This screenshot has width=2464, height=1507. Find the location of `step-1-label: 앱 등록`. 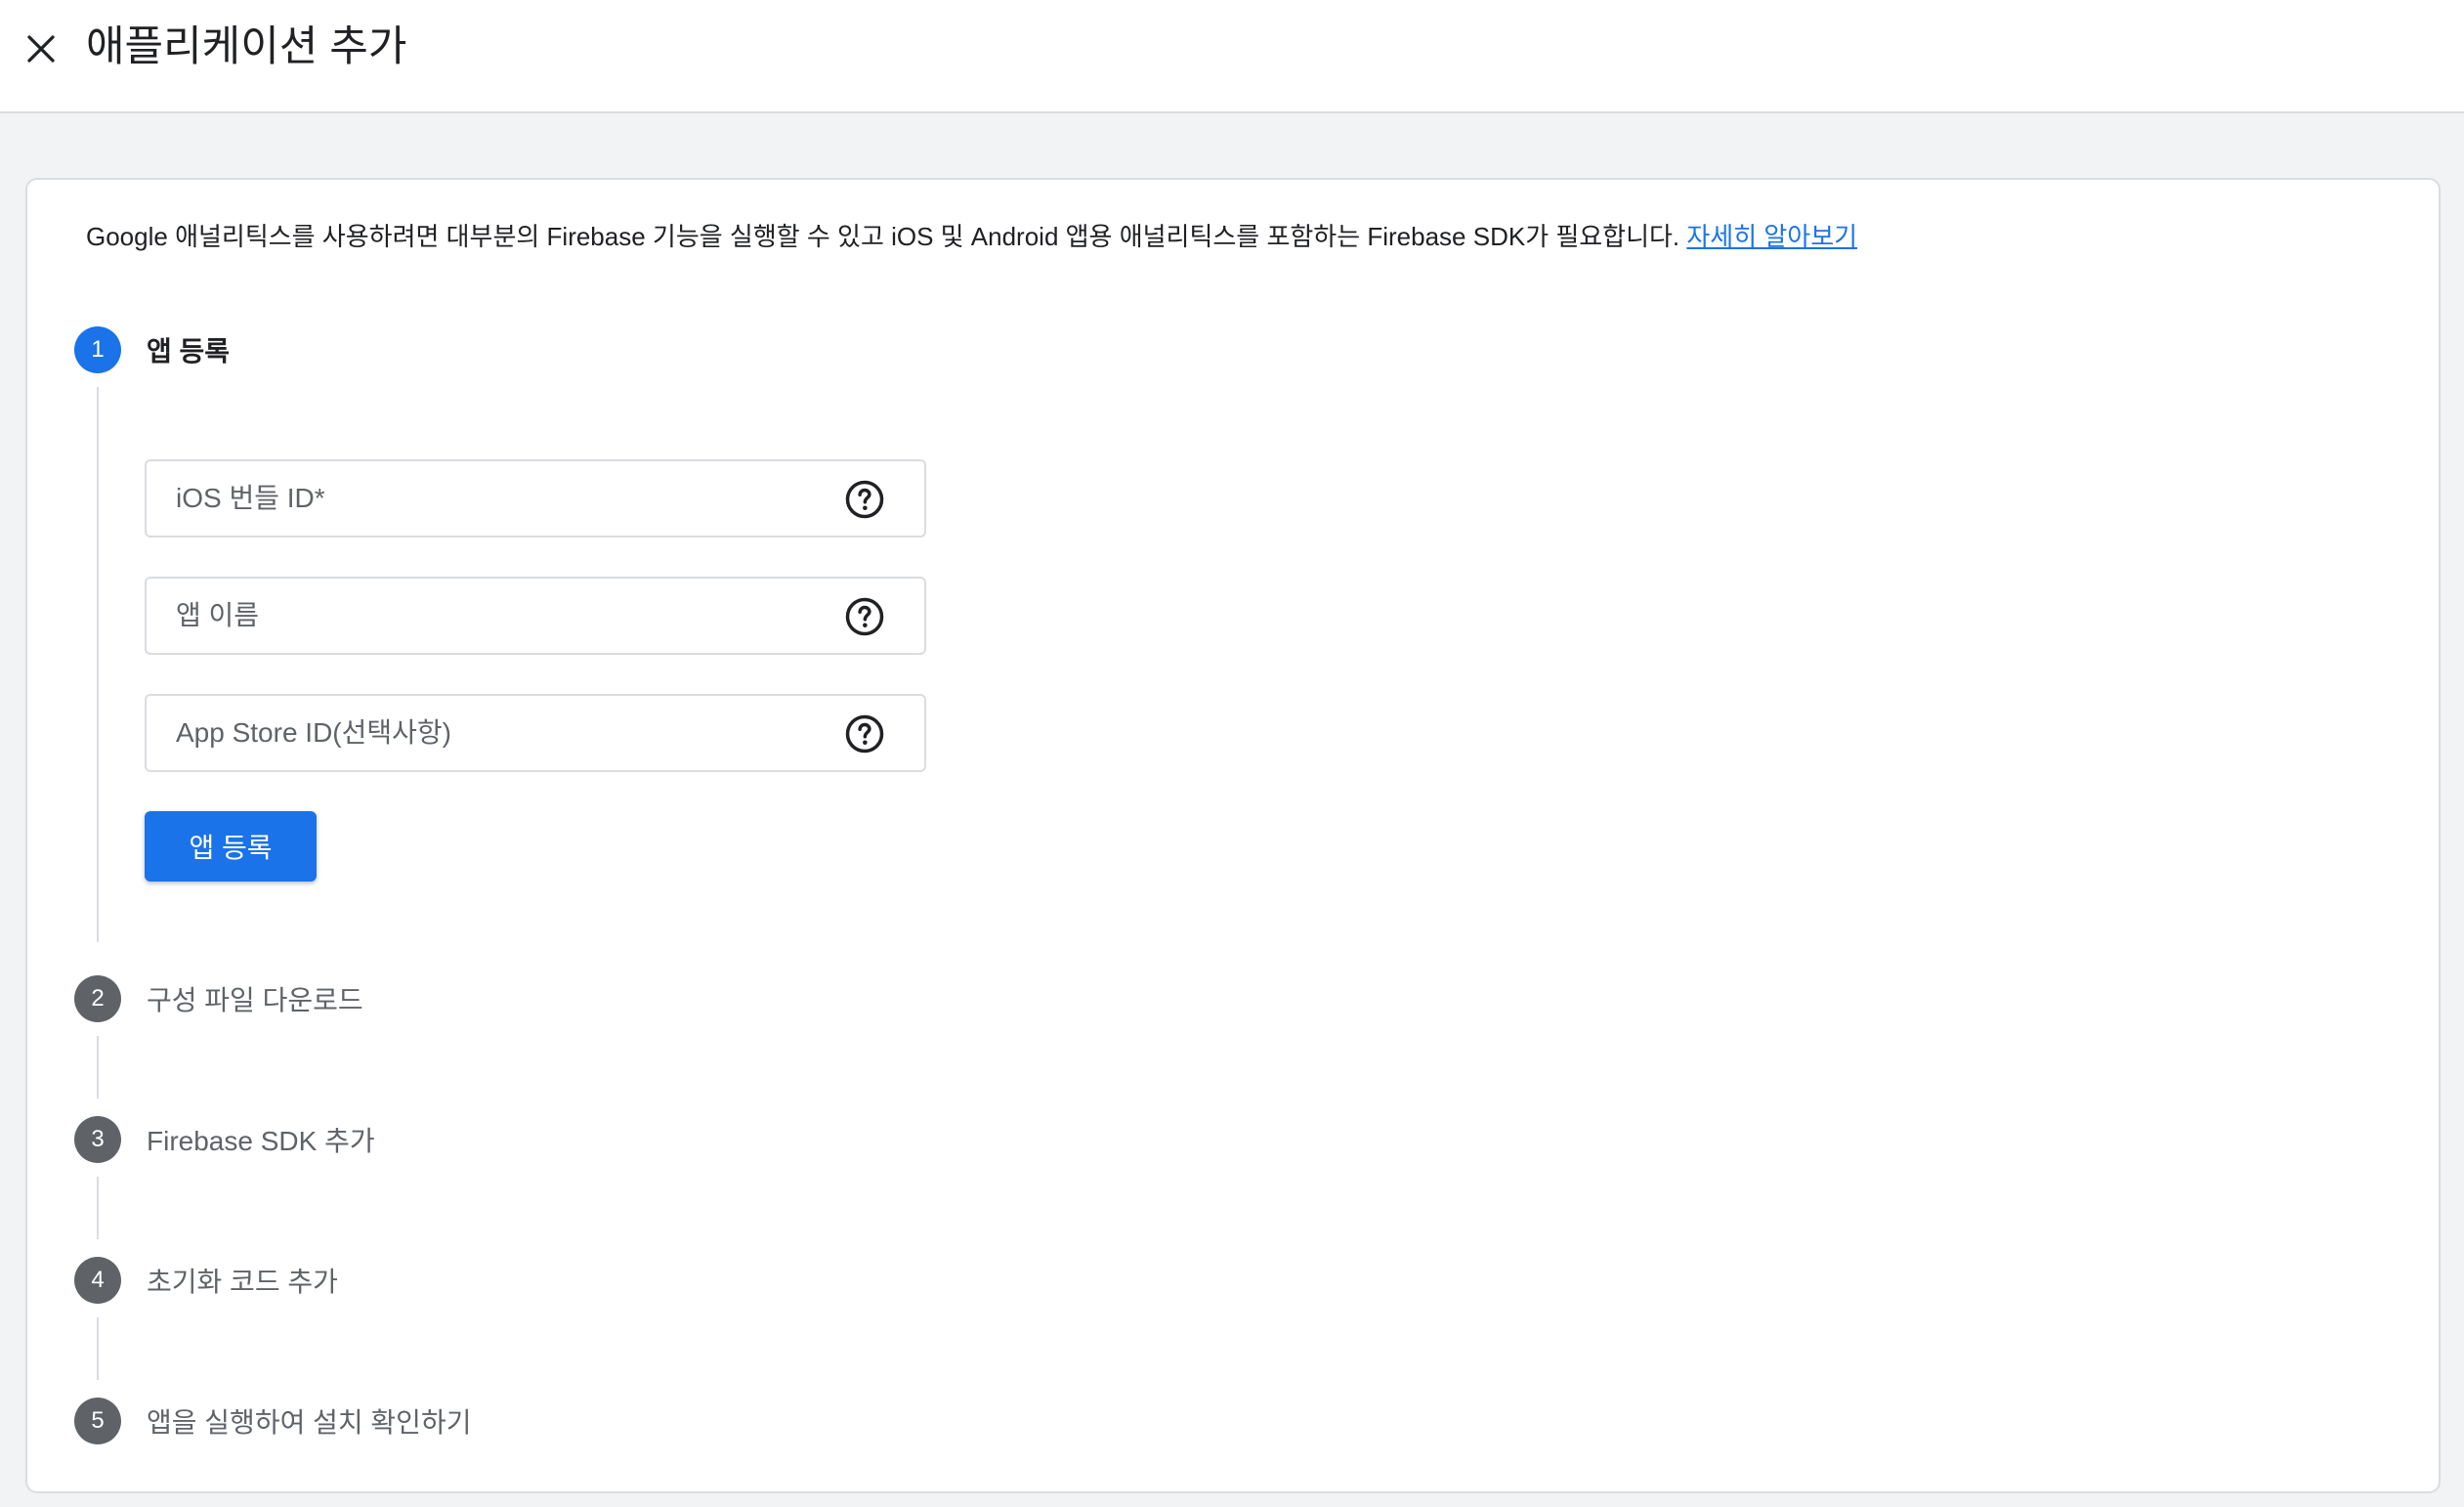

step-1-label: 앱 등록 is located at coordinates (189, 351).